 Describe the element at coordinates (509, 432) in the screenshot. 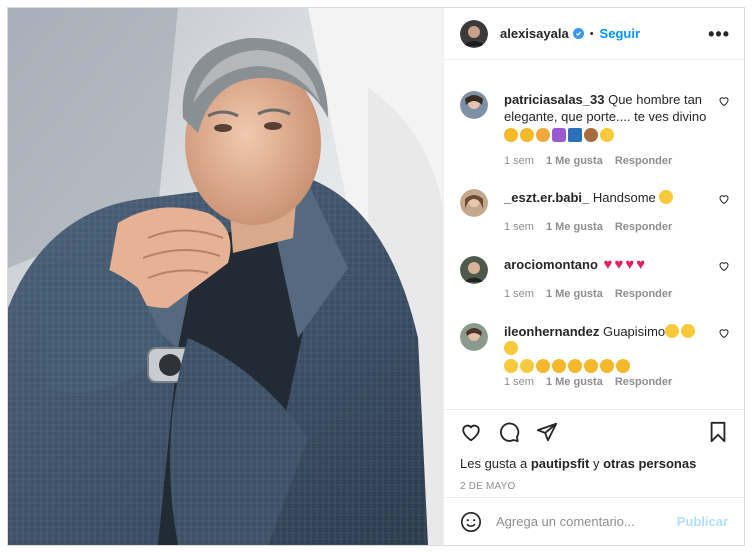

I see `comment-icon` at that location.